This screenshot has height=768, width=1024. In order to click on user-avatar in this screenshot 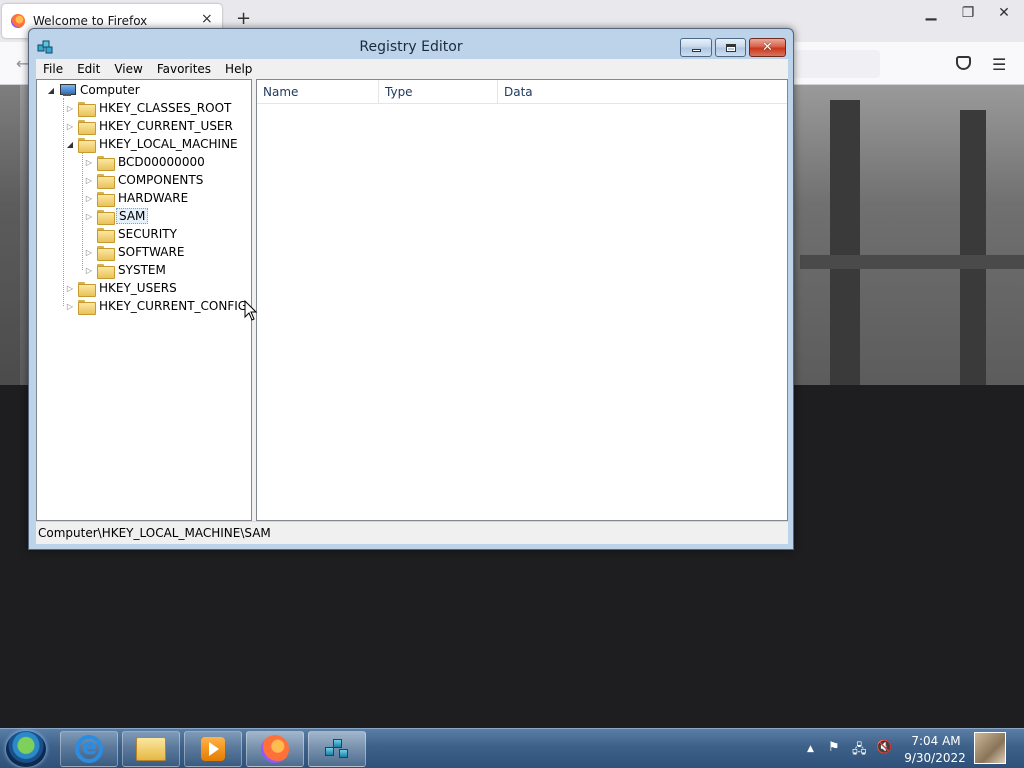, I will do `click(990, 748)`.